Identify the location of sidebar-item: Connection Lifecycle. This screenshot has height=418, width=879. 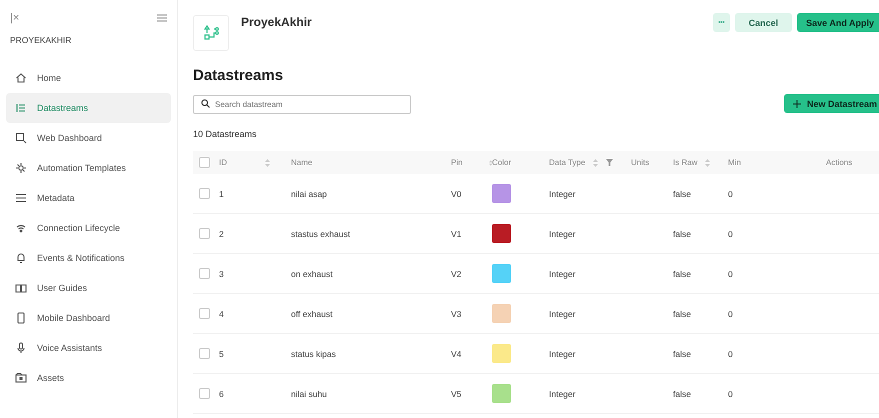
(88, 228).